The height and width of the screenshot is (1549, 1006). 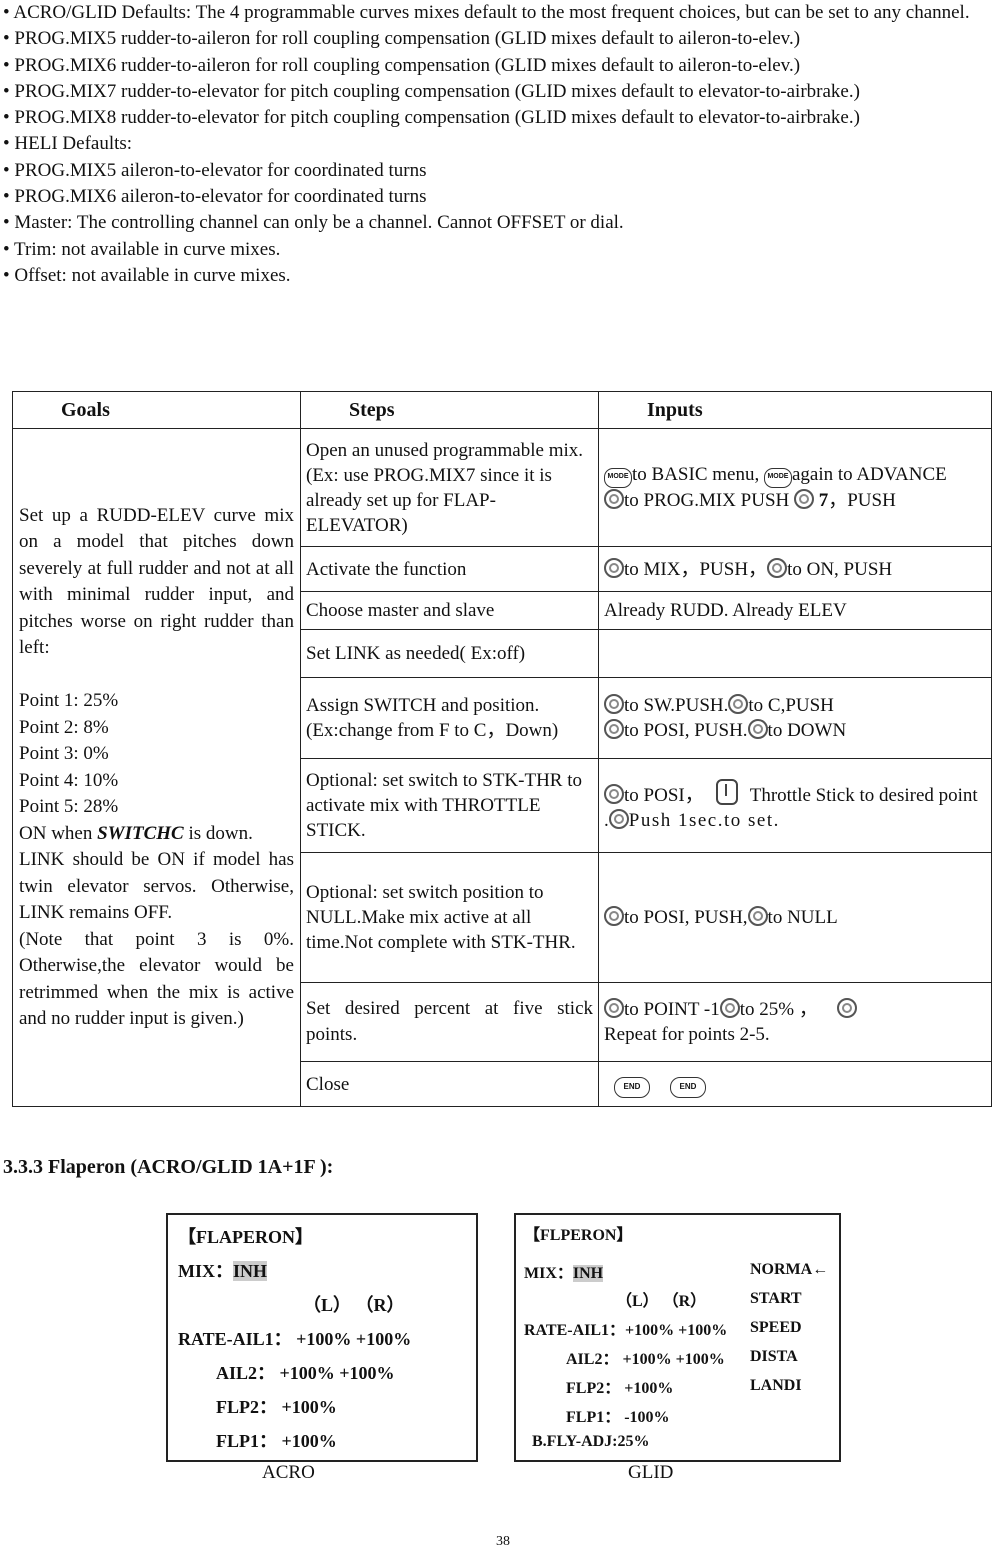 I want to click on bullet: • HELI Defaults:, so click(x=68, y=144).